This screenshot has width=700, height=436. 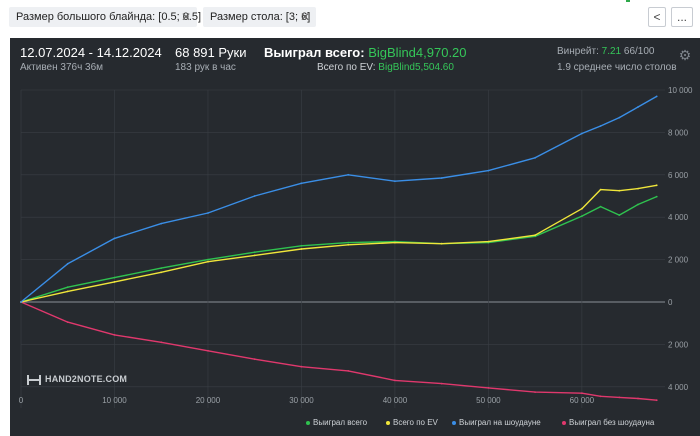 I want to click on y-tick-label: 10 000, so click(x=680, y=90).